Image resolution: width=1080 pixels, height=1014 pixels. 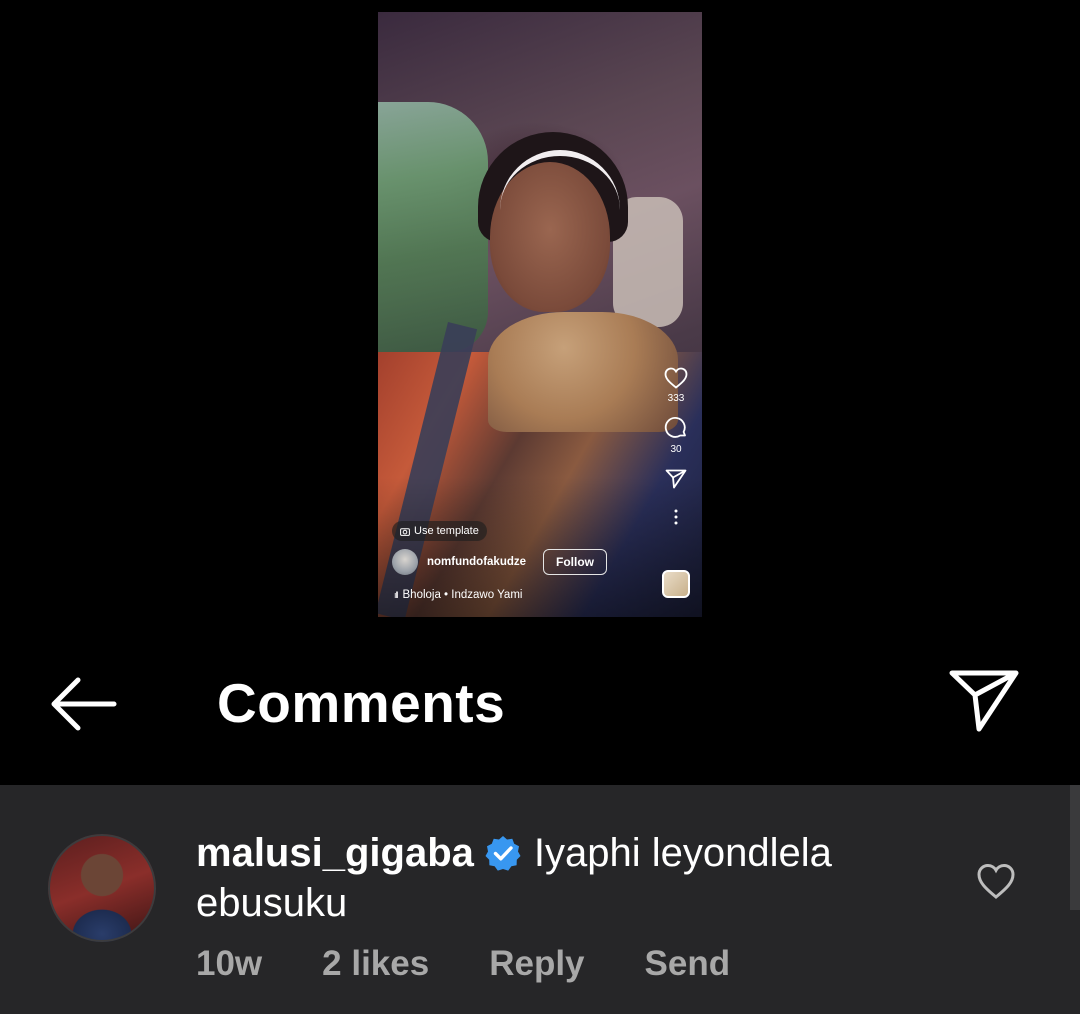 What do you see at coordinates (546, 878) in the screenshot?
I see `comment-body: malusi_gigaba Iyaphi leyondlela ebusuku` at bounding box center [546, 878].